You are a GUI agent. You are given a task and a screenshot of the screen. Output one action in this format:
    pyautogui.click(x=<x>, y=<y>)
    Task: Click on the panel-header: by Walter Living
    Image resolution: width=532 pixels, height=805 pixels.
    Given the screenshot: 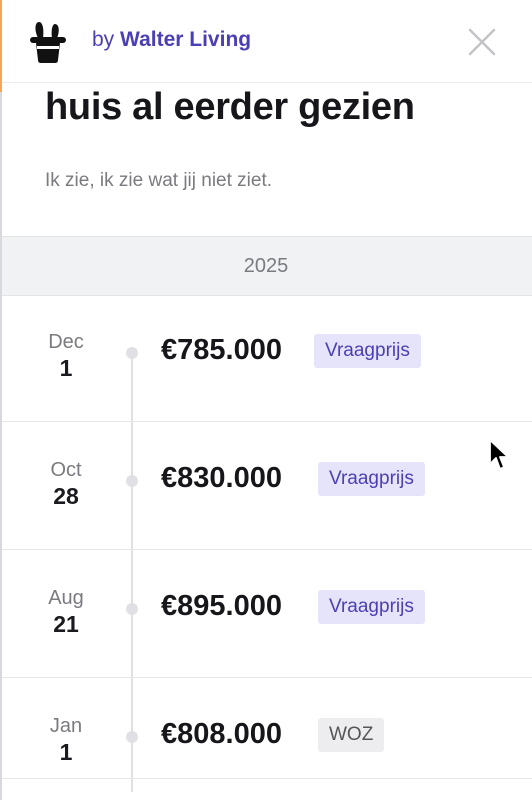 What is the action you would take?
    pyautogui.click(x=266, y=41)
    